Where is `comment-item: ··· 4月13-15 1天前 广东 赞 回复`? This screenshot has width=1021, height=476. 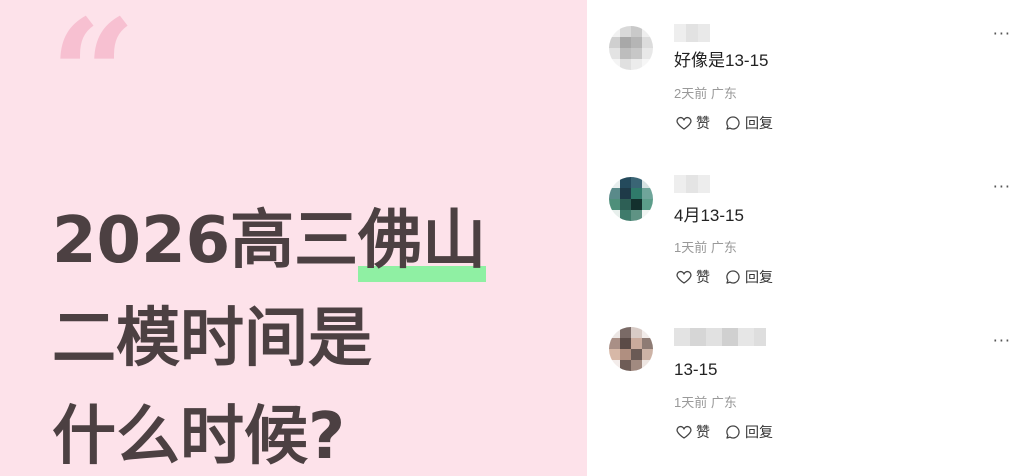
comment-item: ··· 4月13-15 1天前 广东 赞 回复 is located at coordinates (804, 230).